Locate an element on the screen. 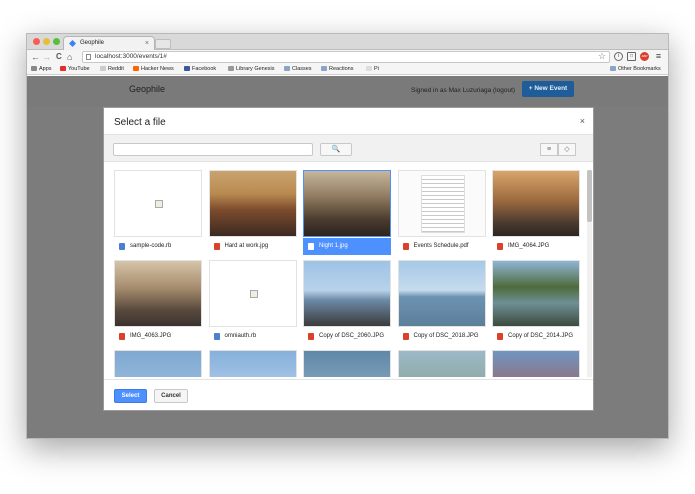 This screenshot has height=494, width=695. file-item: omniauth.rb is located at coordinates (252, 303).